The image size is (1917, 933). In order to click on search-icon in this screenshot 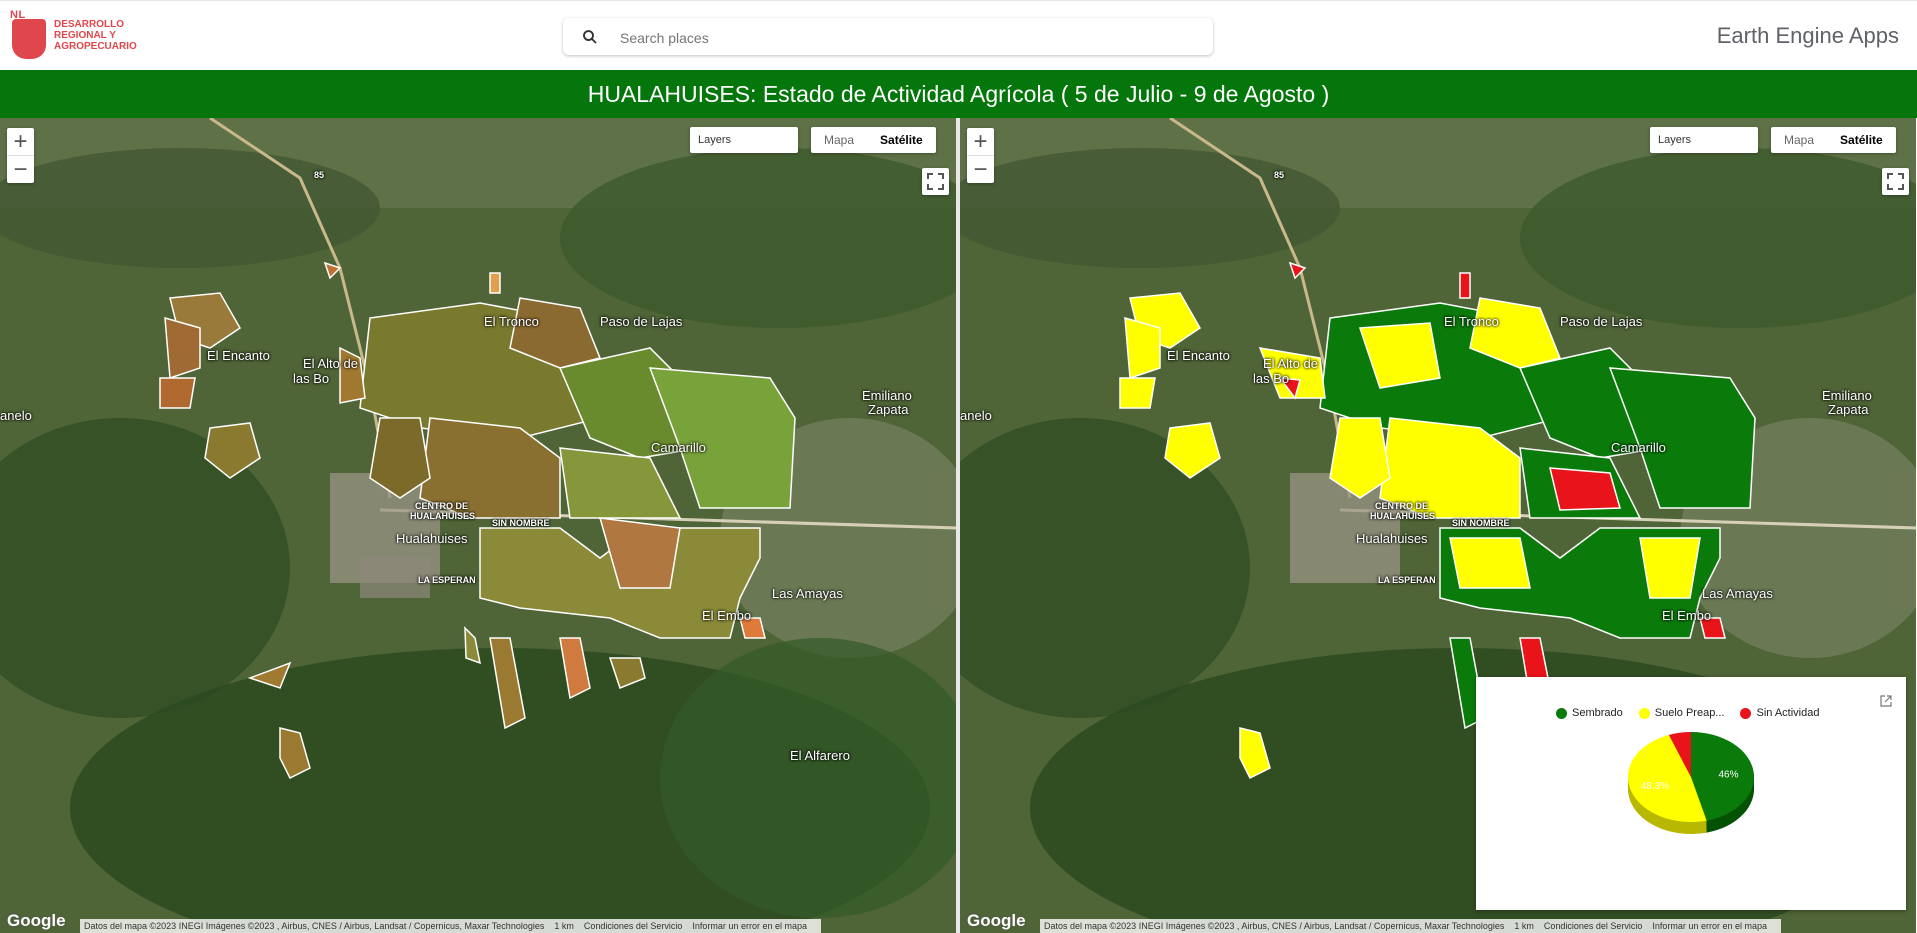, I will do `click(590, 37)`.